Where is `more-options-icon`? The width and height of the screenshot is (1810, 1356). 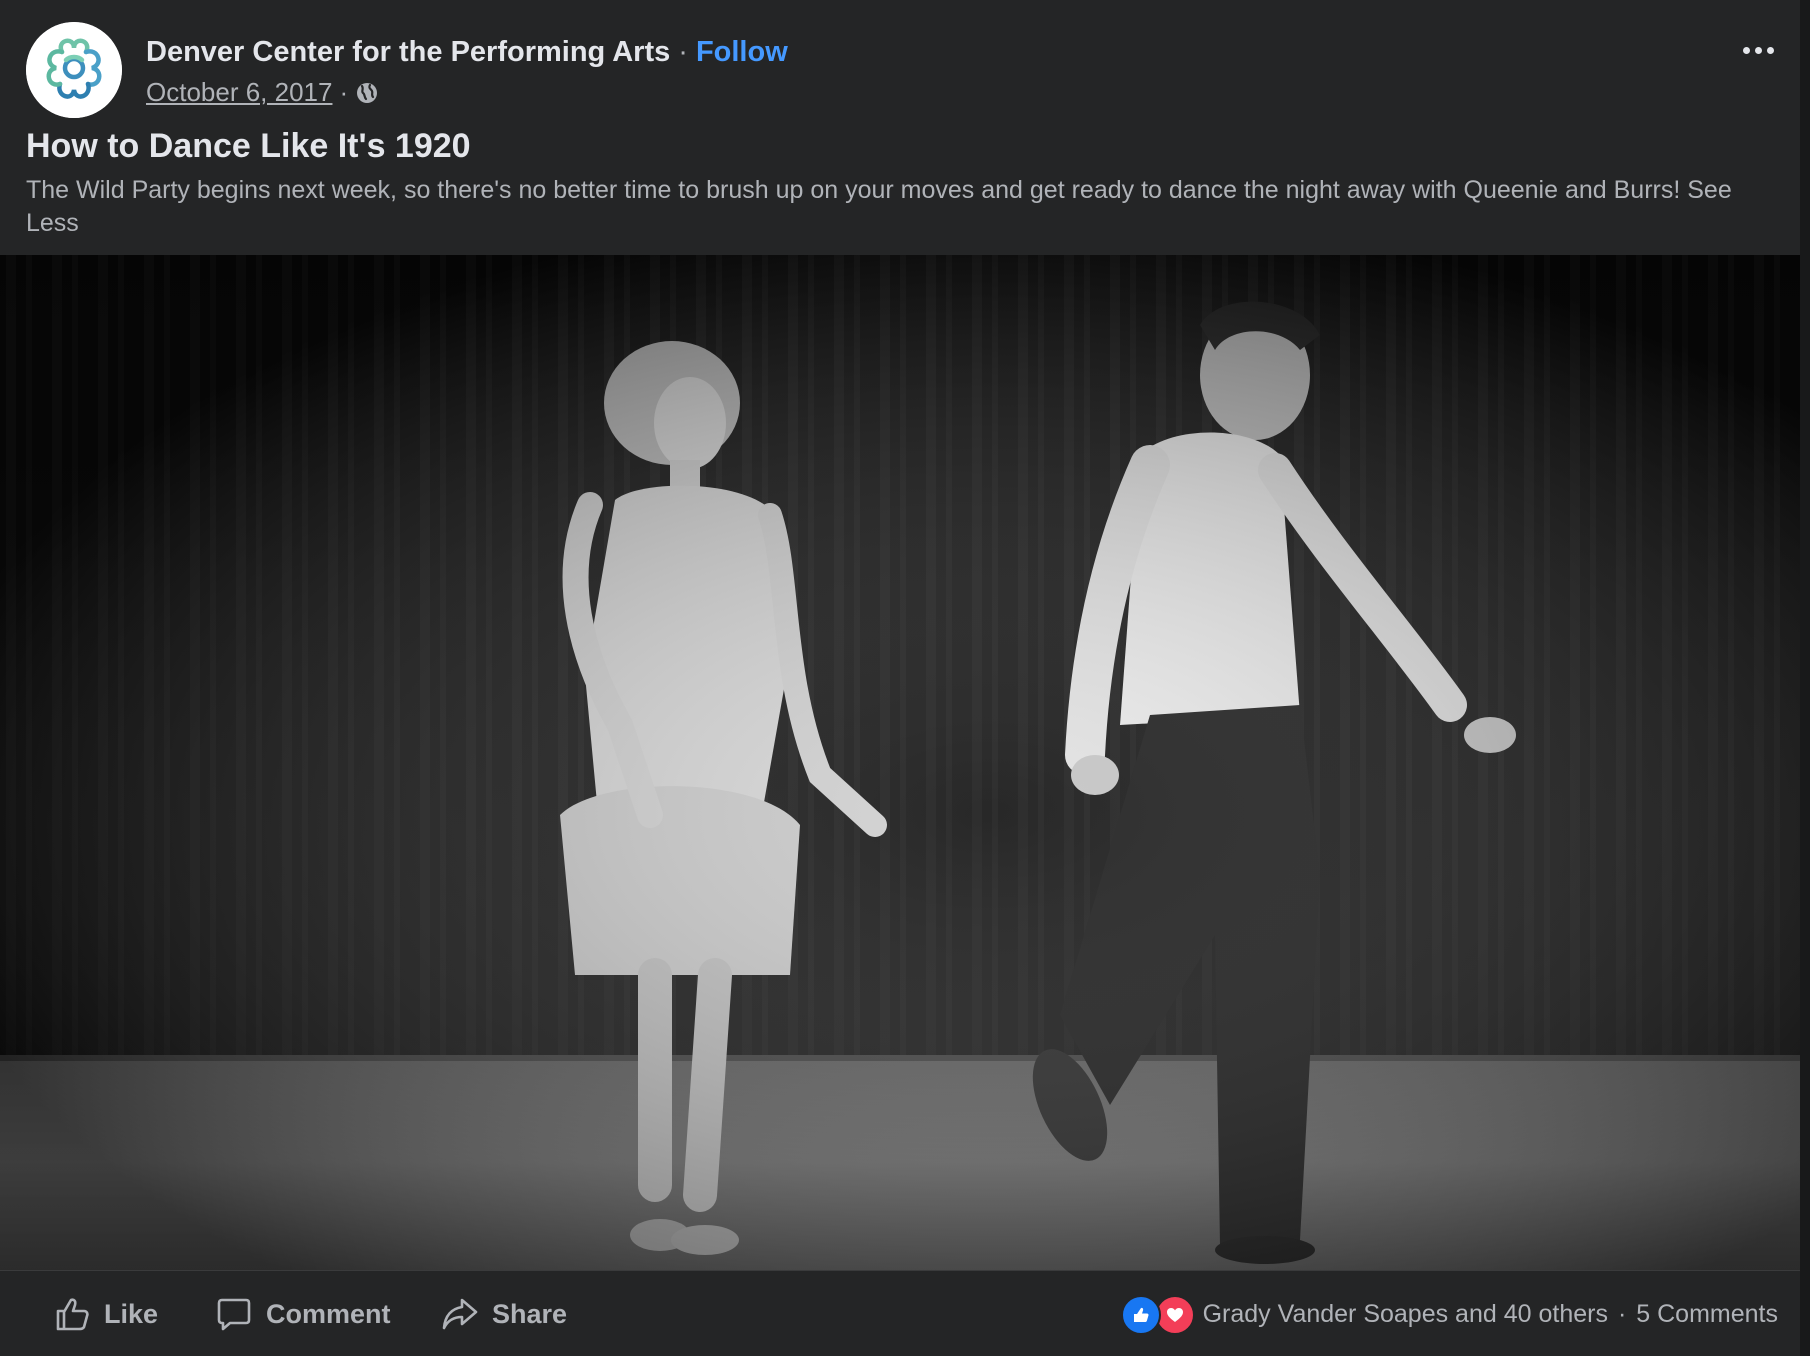 more-options-icon is located at coordinates (1758, 50).